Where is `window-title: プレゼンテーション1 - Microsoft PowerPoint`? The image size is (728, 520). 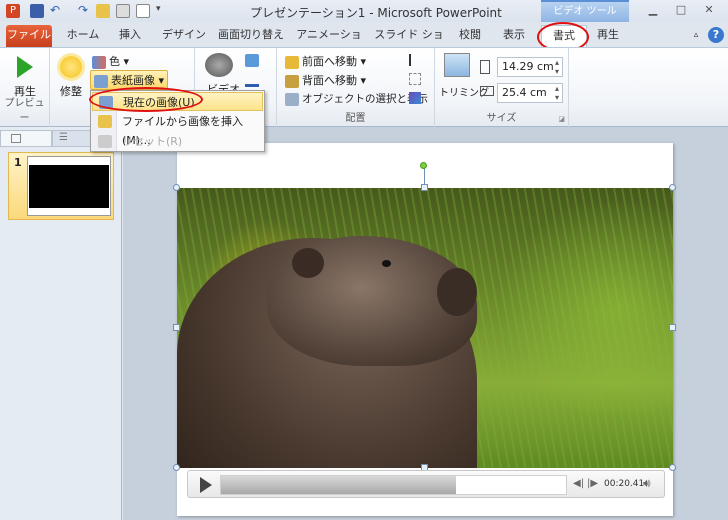 window-title: プレゼンテーション1 - Microsoft PowerPoint is located at coordinates (376, 13).